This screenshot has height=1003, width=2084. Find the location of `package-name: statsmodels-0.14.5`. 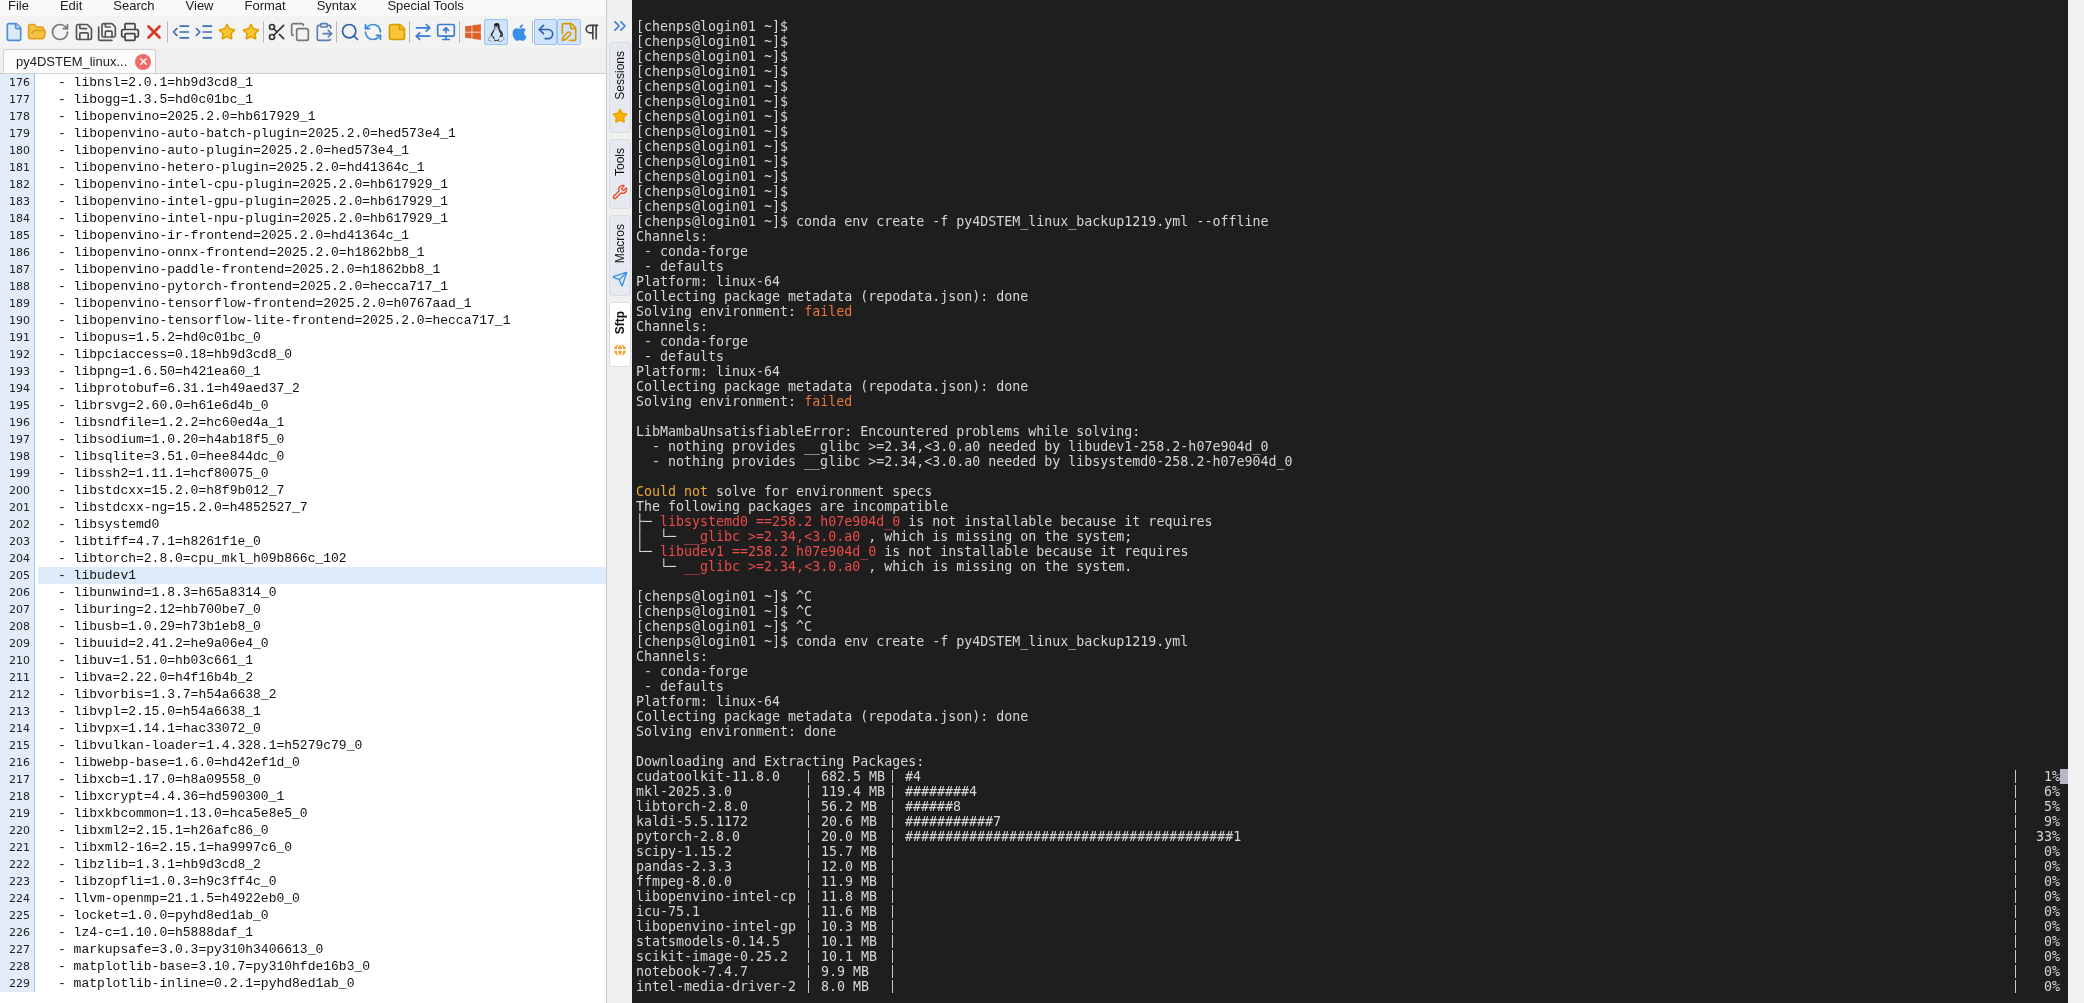

package-name: statsmodels-0.14.5 is located at coordinates (709, 941).